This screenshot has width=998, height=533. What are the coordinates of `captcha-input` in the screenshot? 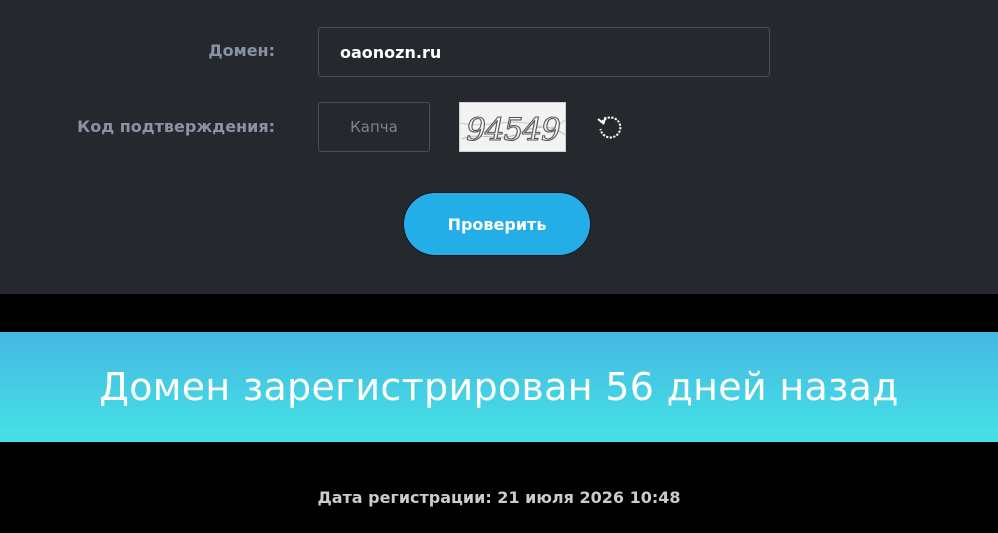 It's located at (374, 127).